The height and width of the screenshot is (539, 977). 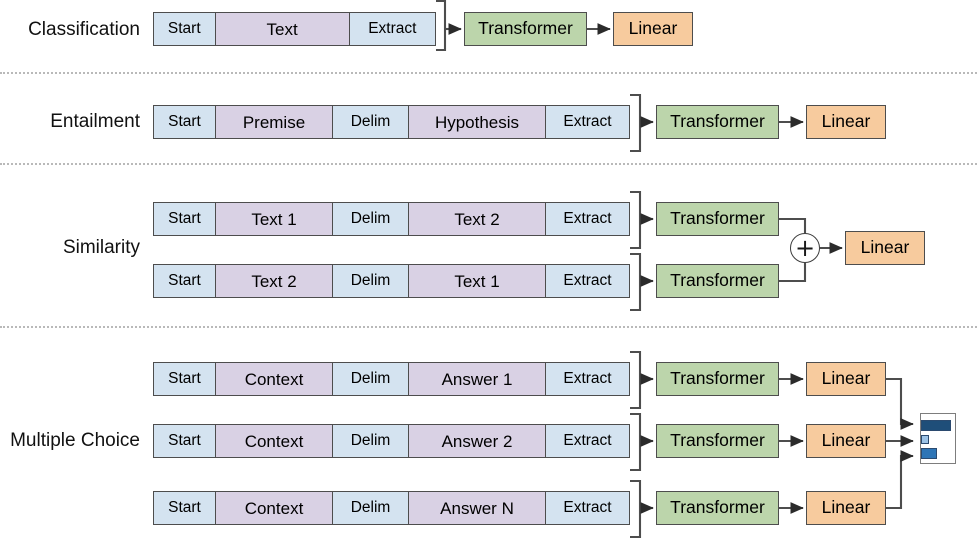 What do you see at coordinates (274, 122) in the screenshot?
I see `token-cell-premise: Premise` at bounding box center [274, 122].